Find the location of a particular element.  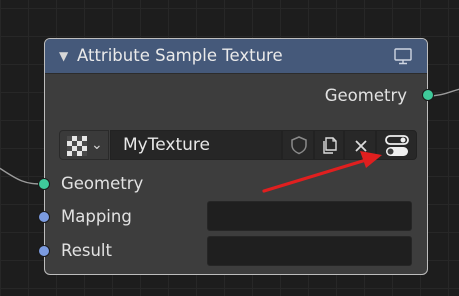

node-header: ▼ Attribute Sample Texture is located at coordinates (236, 56).